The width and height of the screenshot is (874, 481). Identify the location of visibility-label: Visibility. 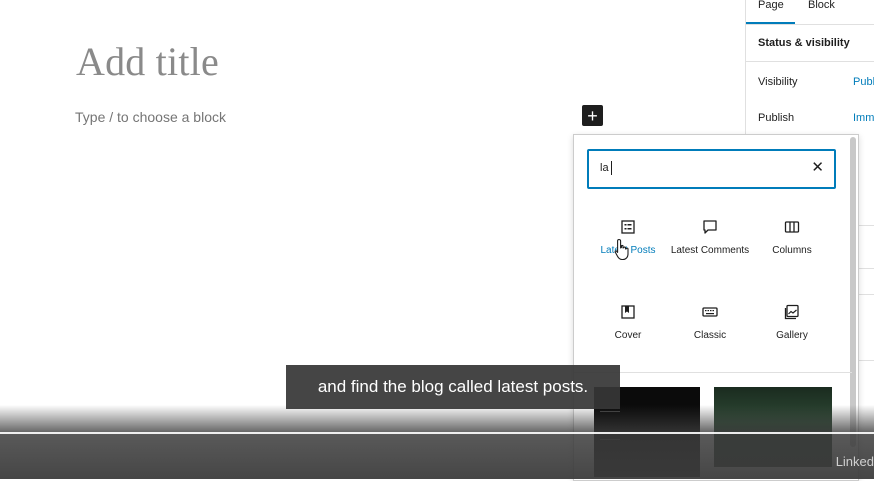
(778, 82).